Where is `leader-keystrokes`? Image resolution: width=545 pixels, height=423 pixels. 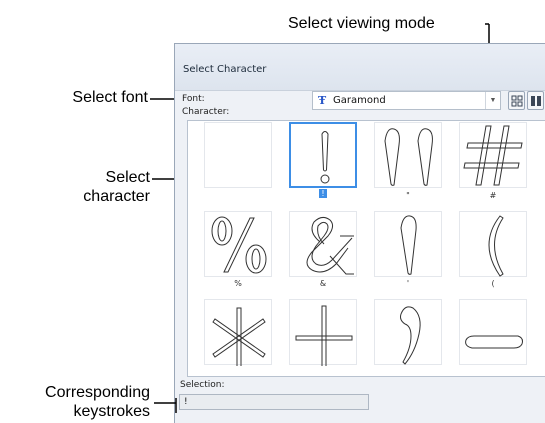 leader-keystrokes is located at coordinates (165, 405).